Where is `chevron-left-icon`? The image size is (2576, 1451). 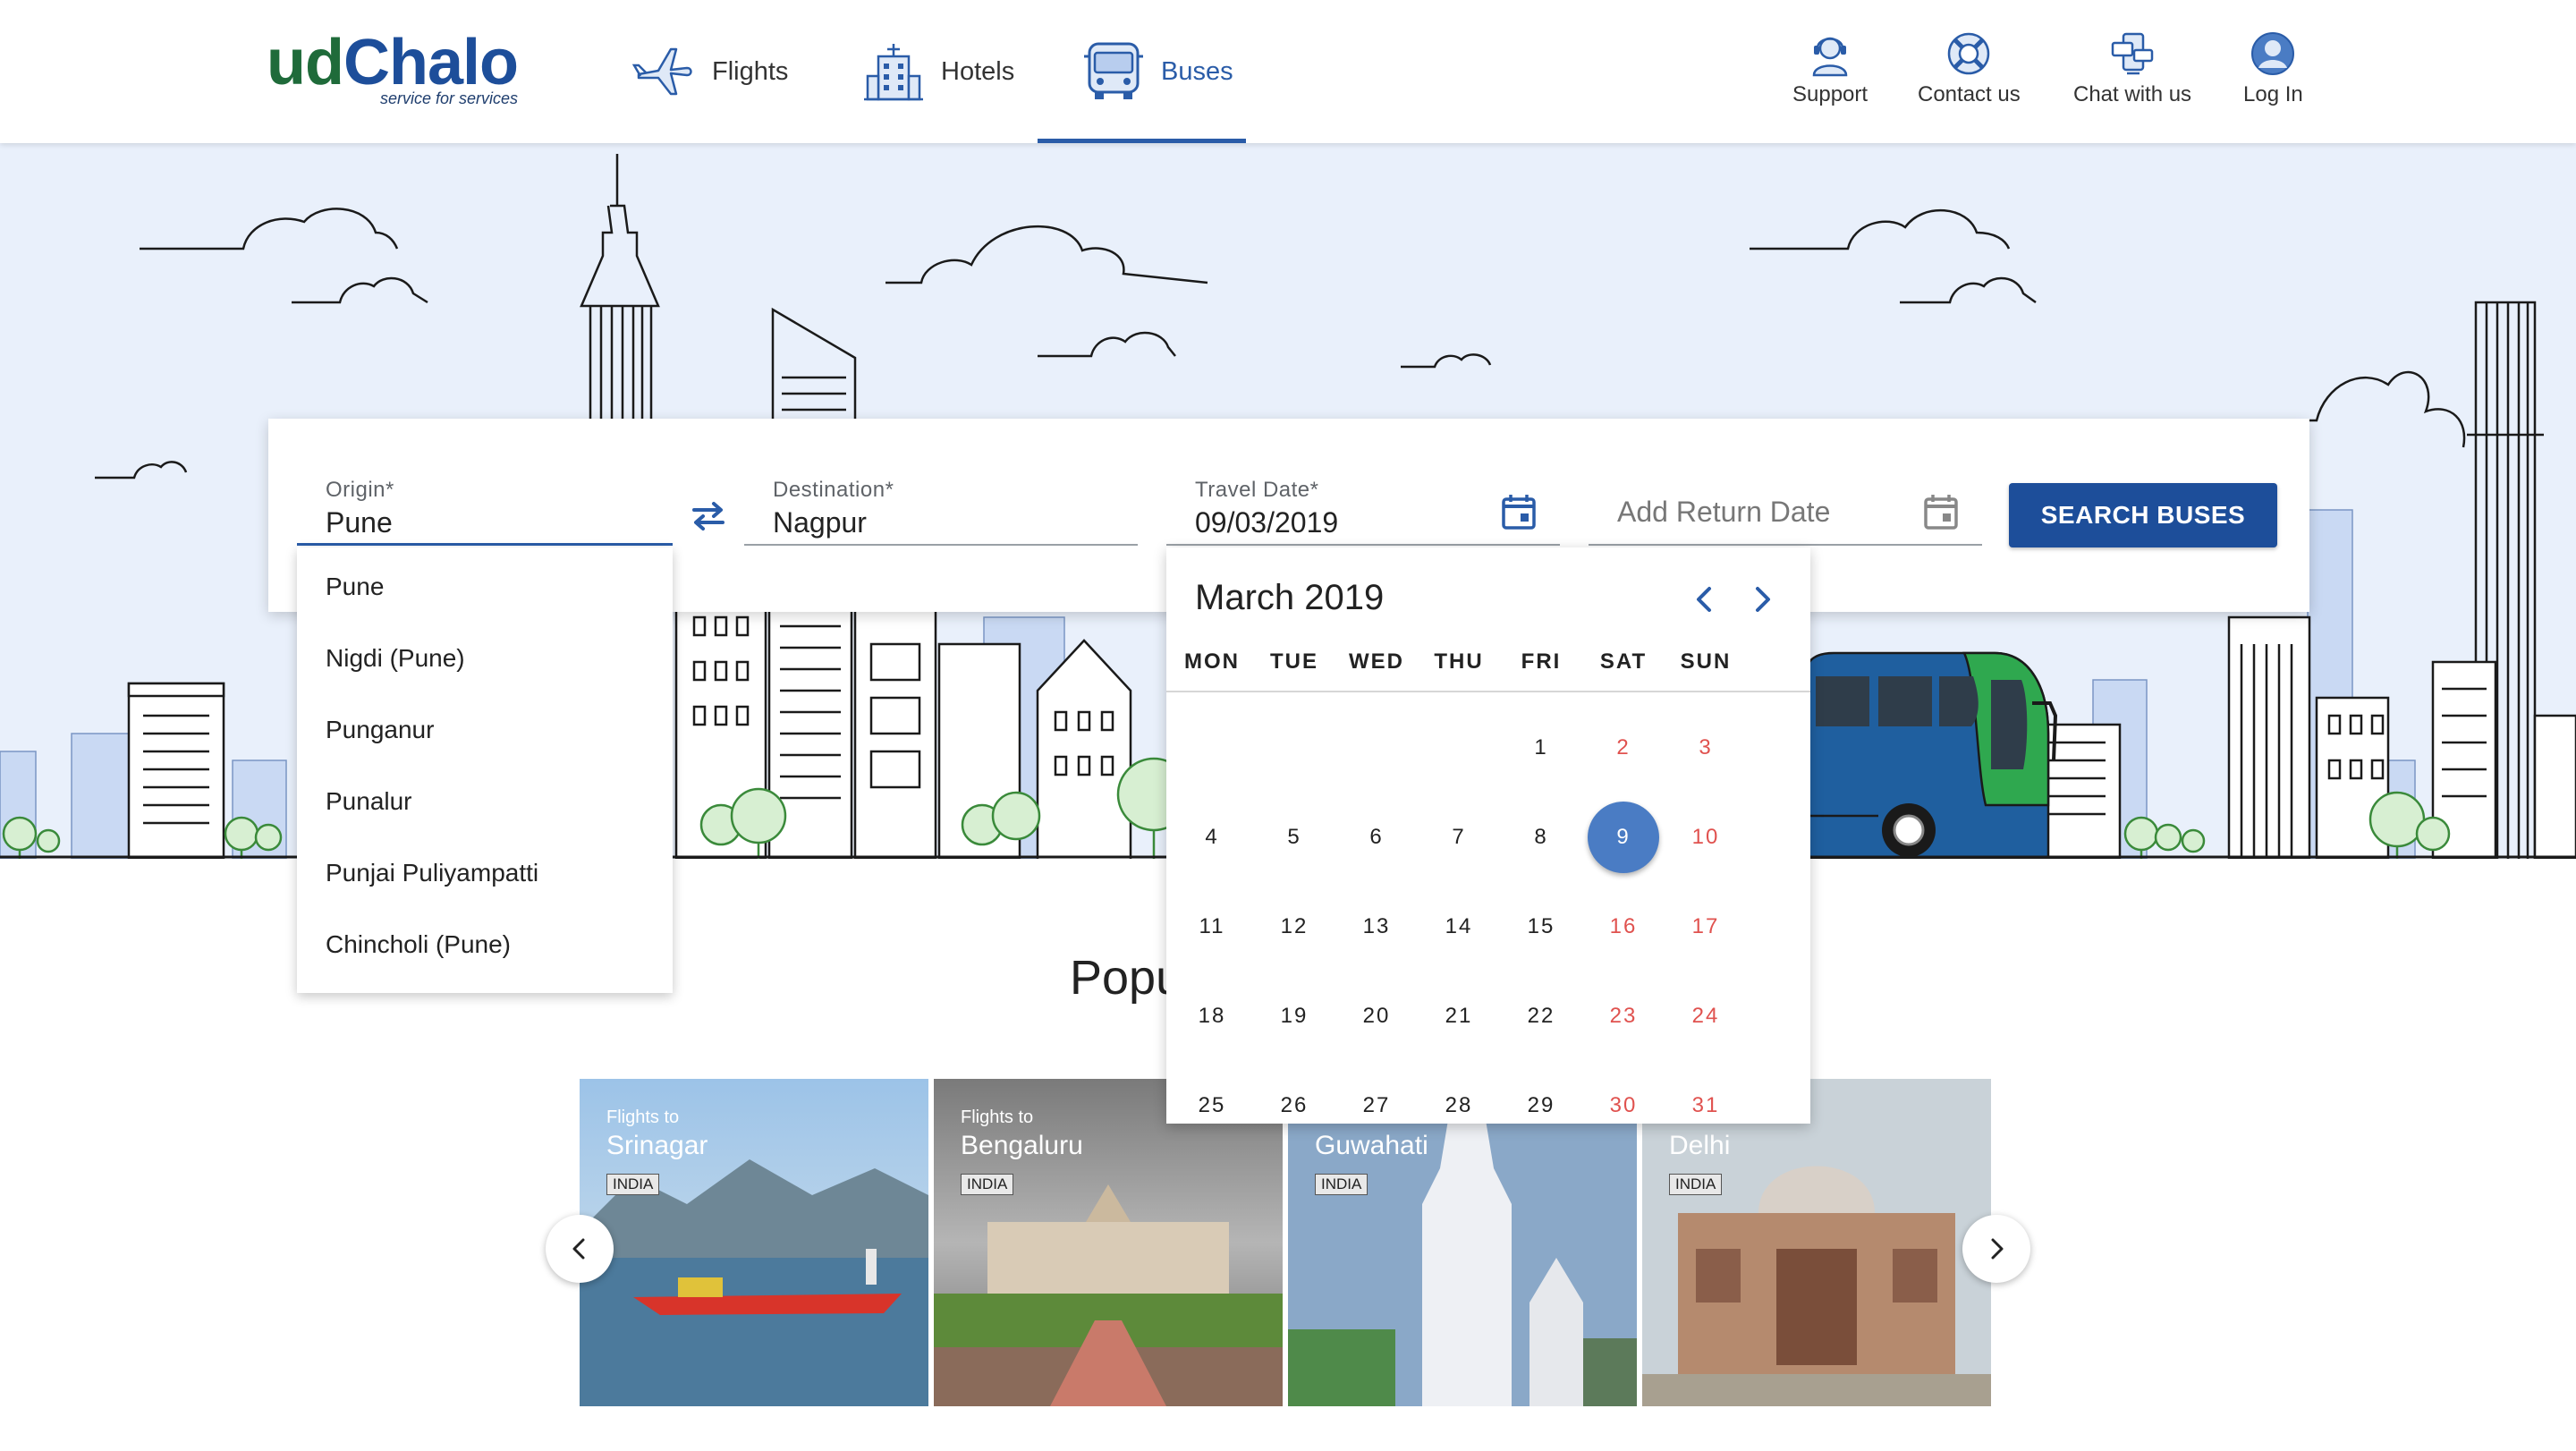
chevron-left-icon is located at coordinates (1705, 599).